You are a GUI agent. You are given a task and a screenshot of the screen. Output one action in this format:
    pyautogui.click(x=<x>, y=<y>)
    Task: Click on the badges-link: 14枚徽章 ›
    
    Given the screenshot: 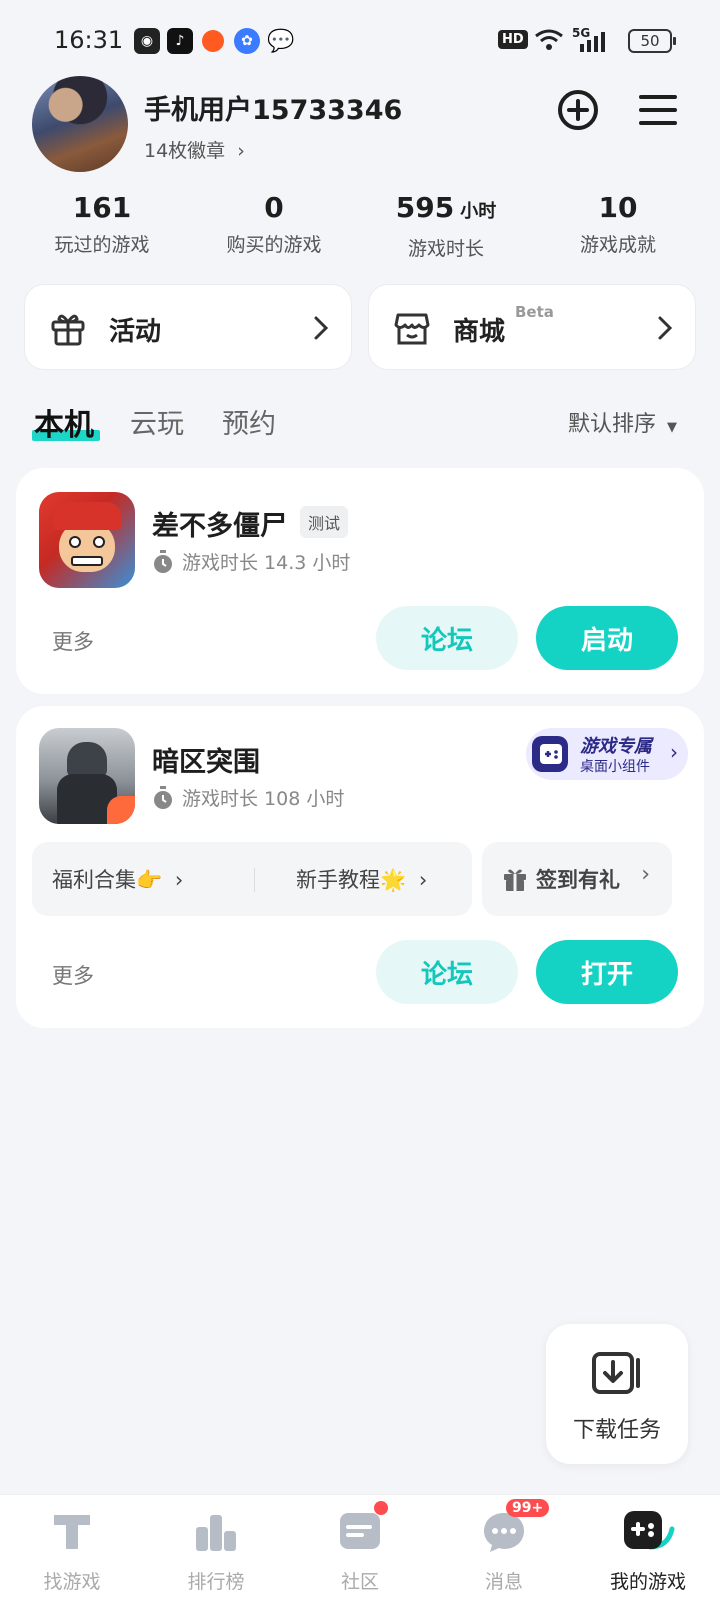 What is the action you would take?
    pyautogui.click(x=194, y=149)
    